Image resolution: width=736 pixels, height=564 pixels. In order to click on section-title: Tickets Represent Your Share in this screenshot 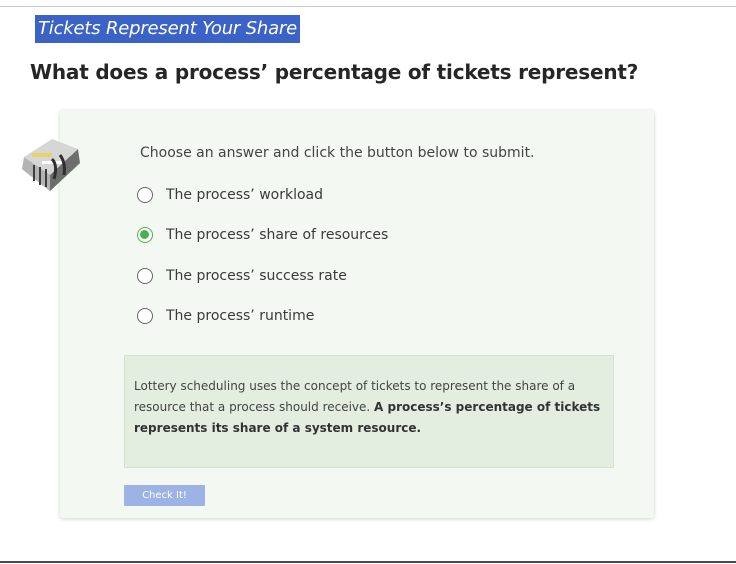, I will do `click(167, 29)`.